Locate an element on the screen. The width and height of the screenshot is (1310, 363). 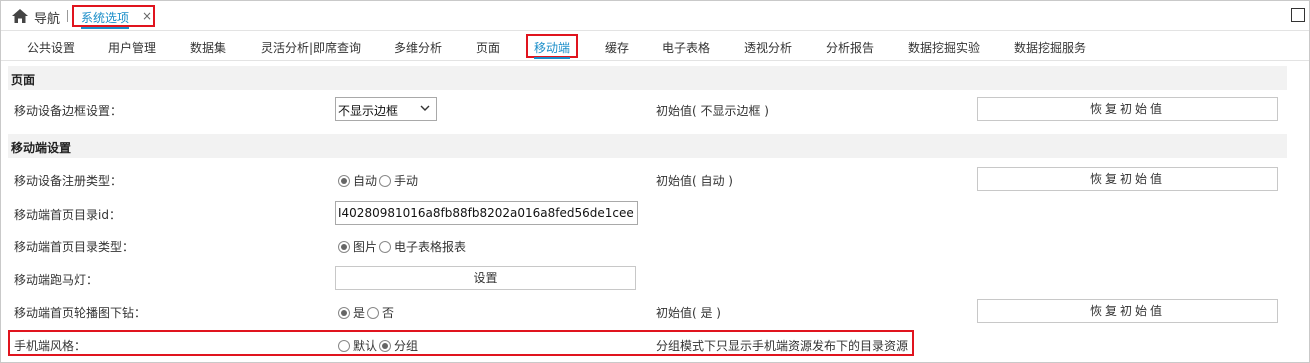
drill-no-label: 否 is located at coordinates (388, 313).